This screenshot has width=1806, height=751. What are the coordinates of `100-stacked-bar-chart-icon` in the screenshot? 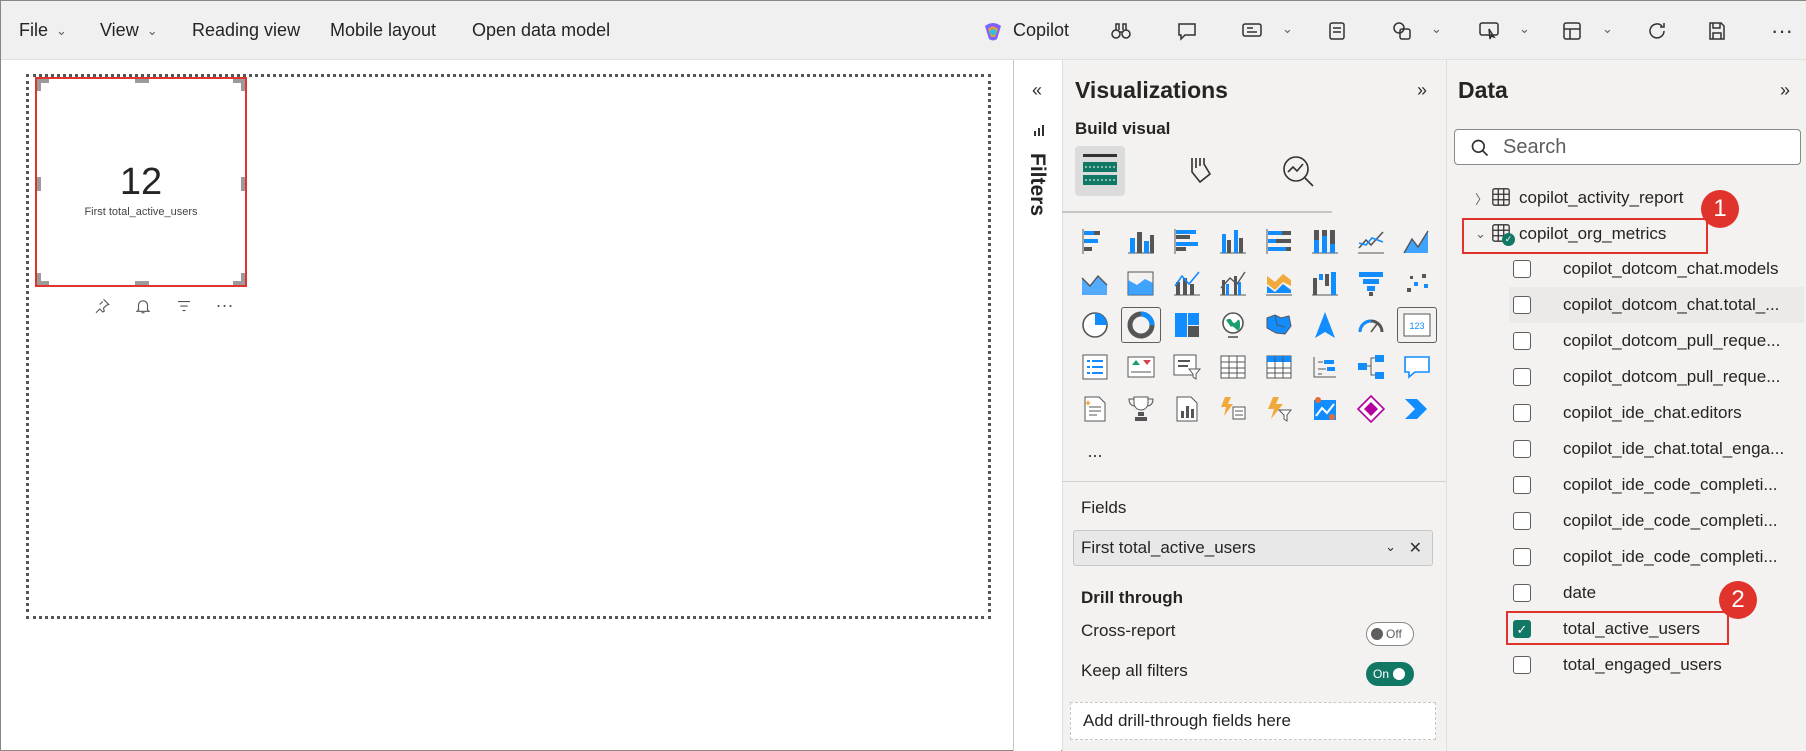 It's located at (1279, 241).